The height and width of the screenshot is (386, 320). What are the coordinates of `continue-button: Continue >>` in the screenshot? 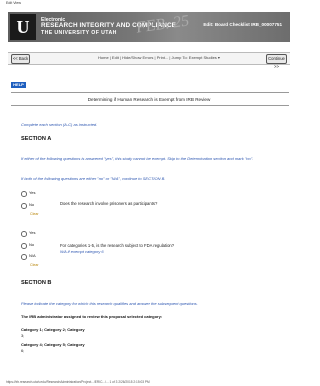 It's located at (276, 61).